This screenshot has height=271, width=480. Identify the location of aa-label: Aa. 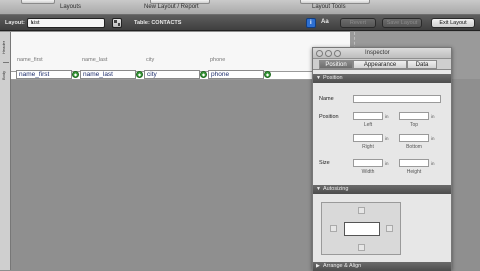
(325, 22).